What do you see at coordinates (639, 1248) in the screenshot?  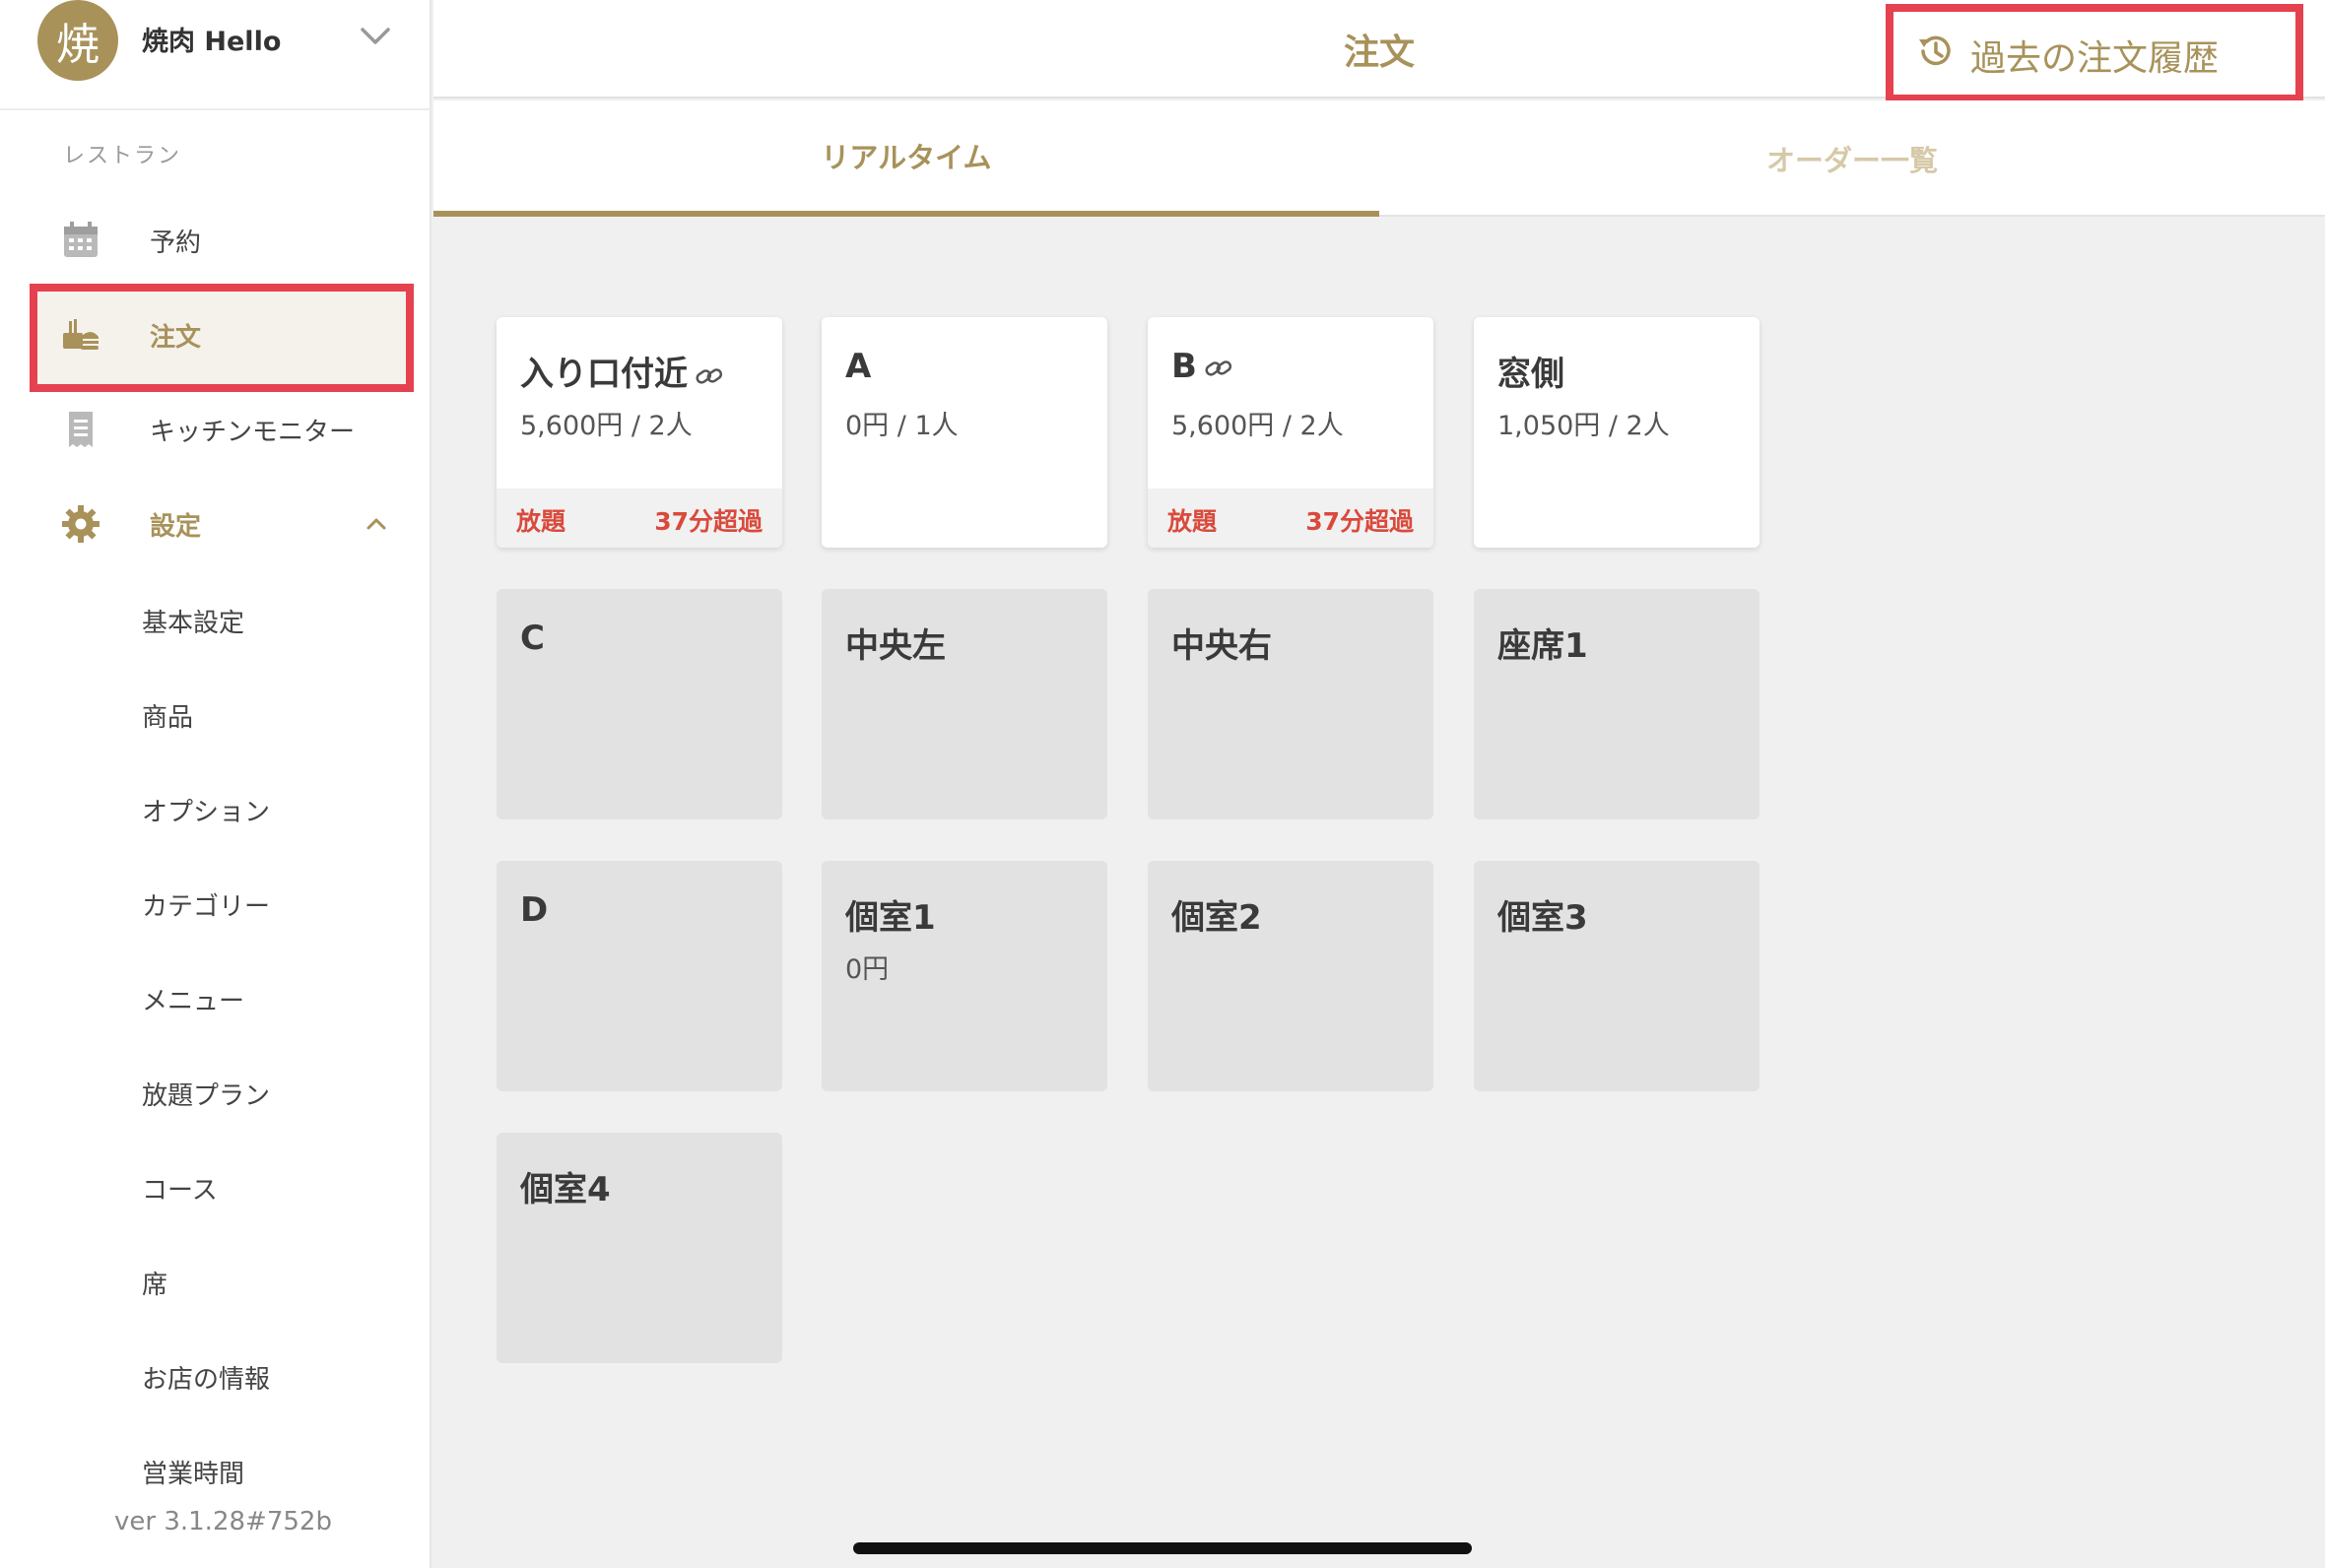 I see `table-card: 個室4` at bounding box center [639, 1248].